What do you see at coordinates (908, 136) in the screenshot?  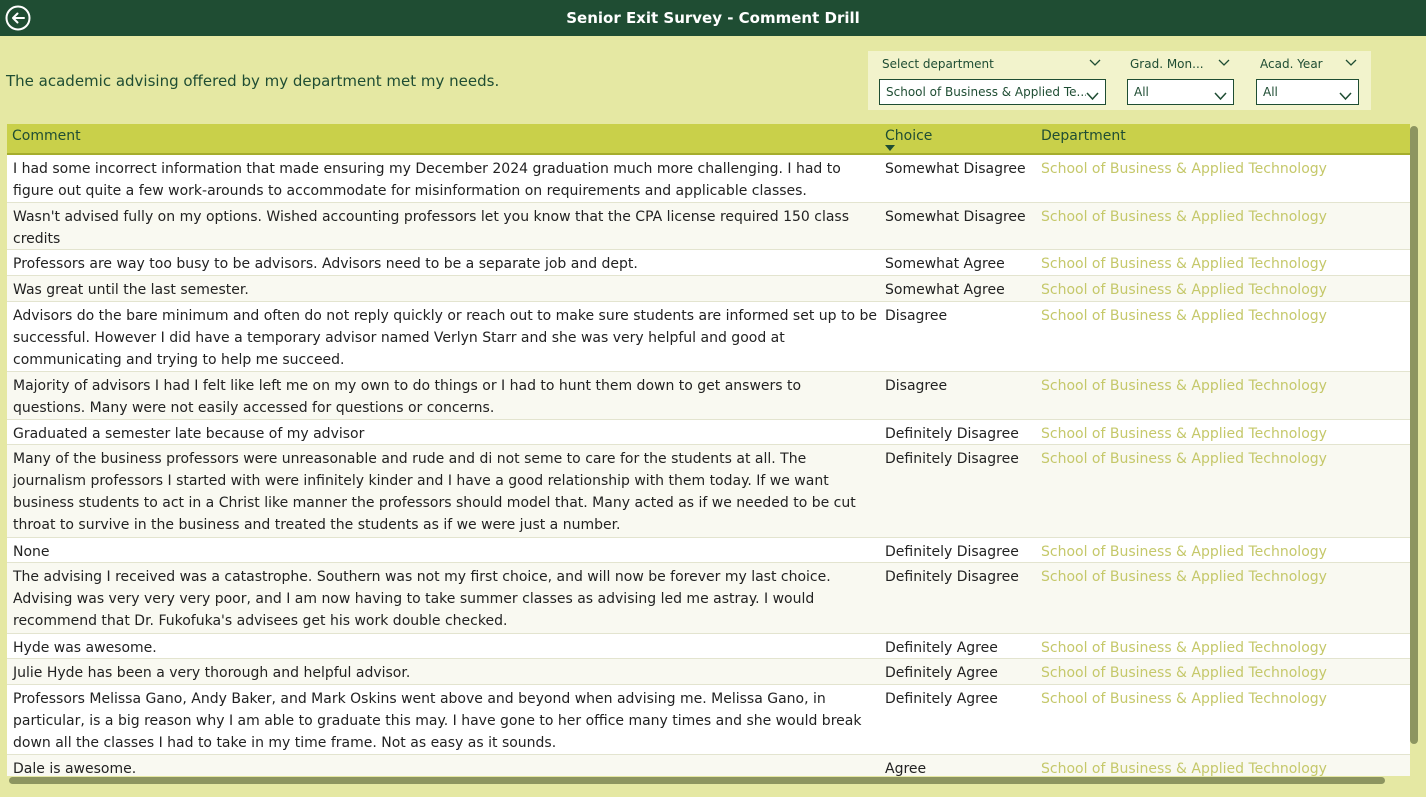 I see `column-header-choice: Choice` at bounding box center [908, 136].